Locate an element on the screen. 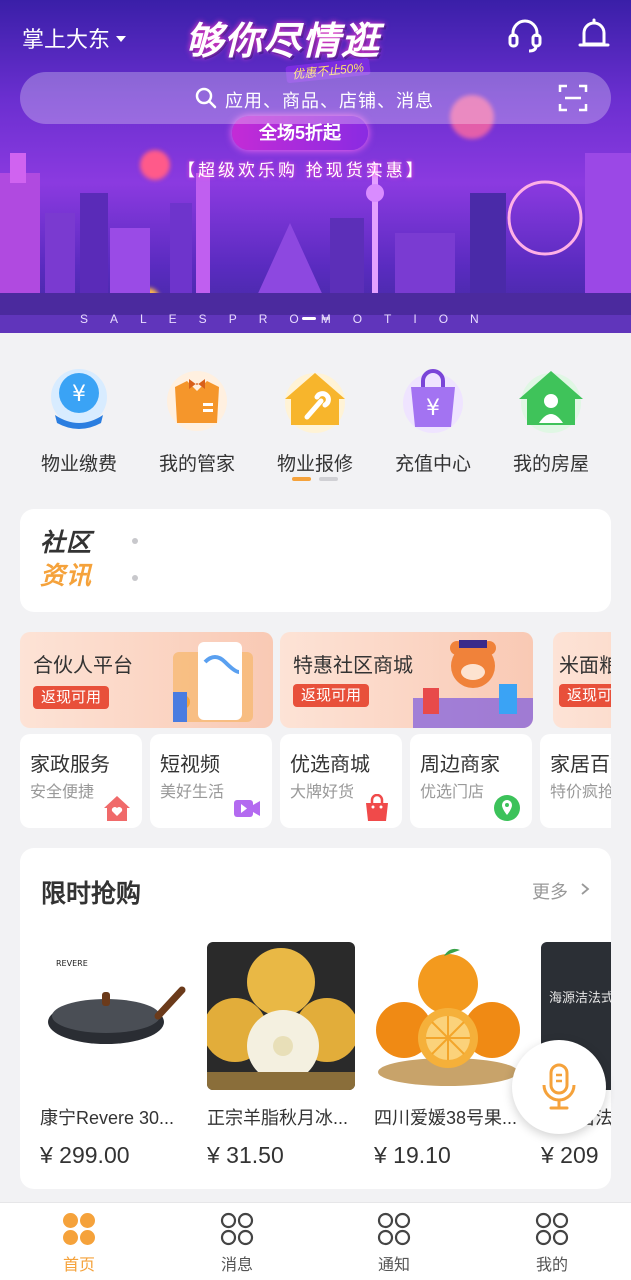 The height and width of the screenshot is (1280, 631). banner-promo-line: 【超级欢乐购 抢现货实惠】 is located at coordinates (302, 170).